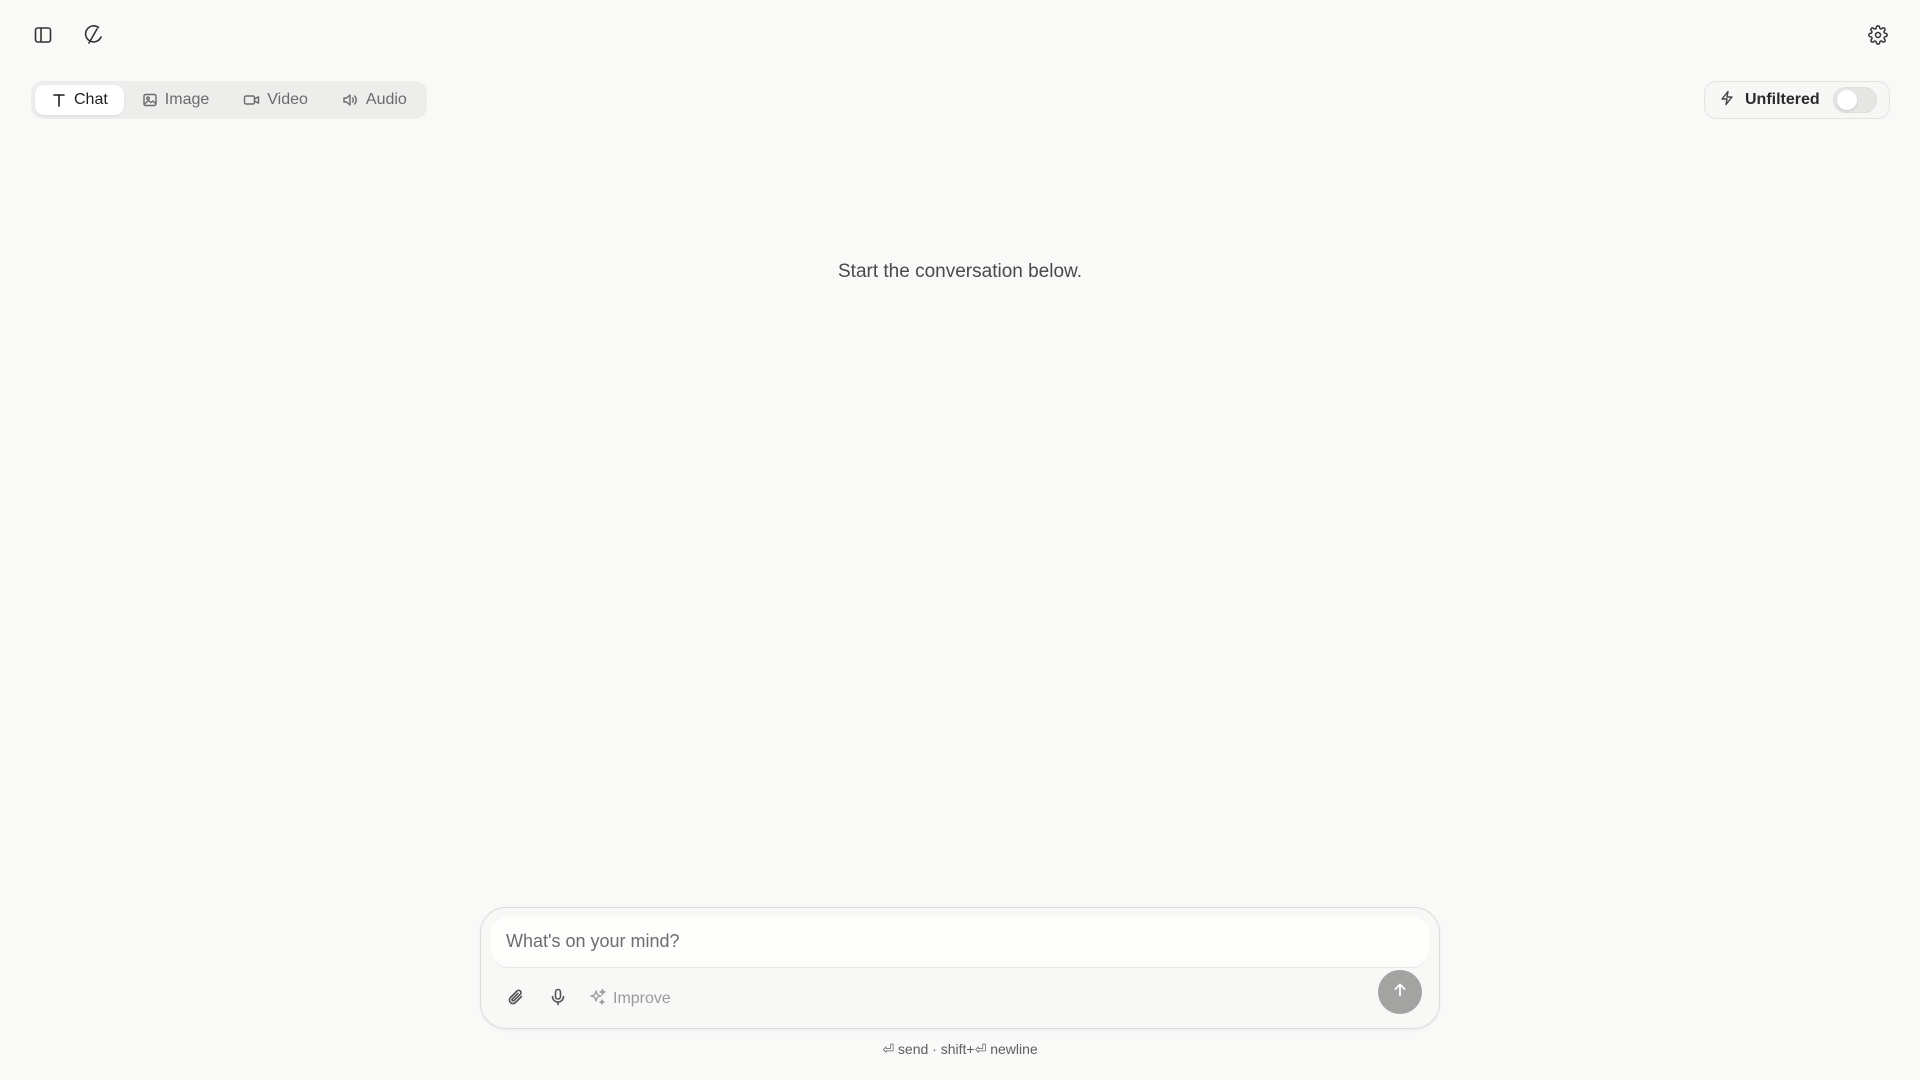 Image resolution: width=1920 pixels, height=1080 pixels. I want to click on tab-chat: Chat, so click(79, 100).